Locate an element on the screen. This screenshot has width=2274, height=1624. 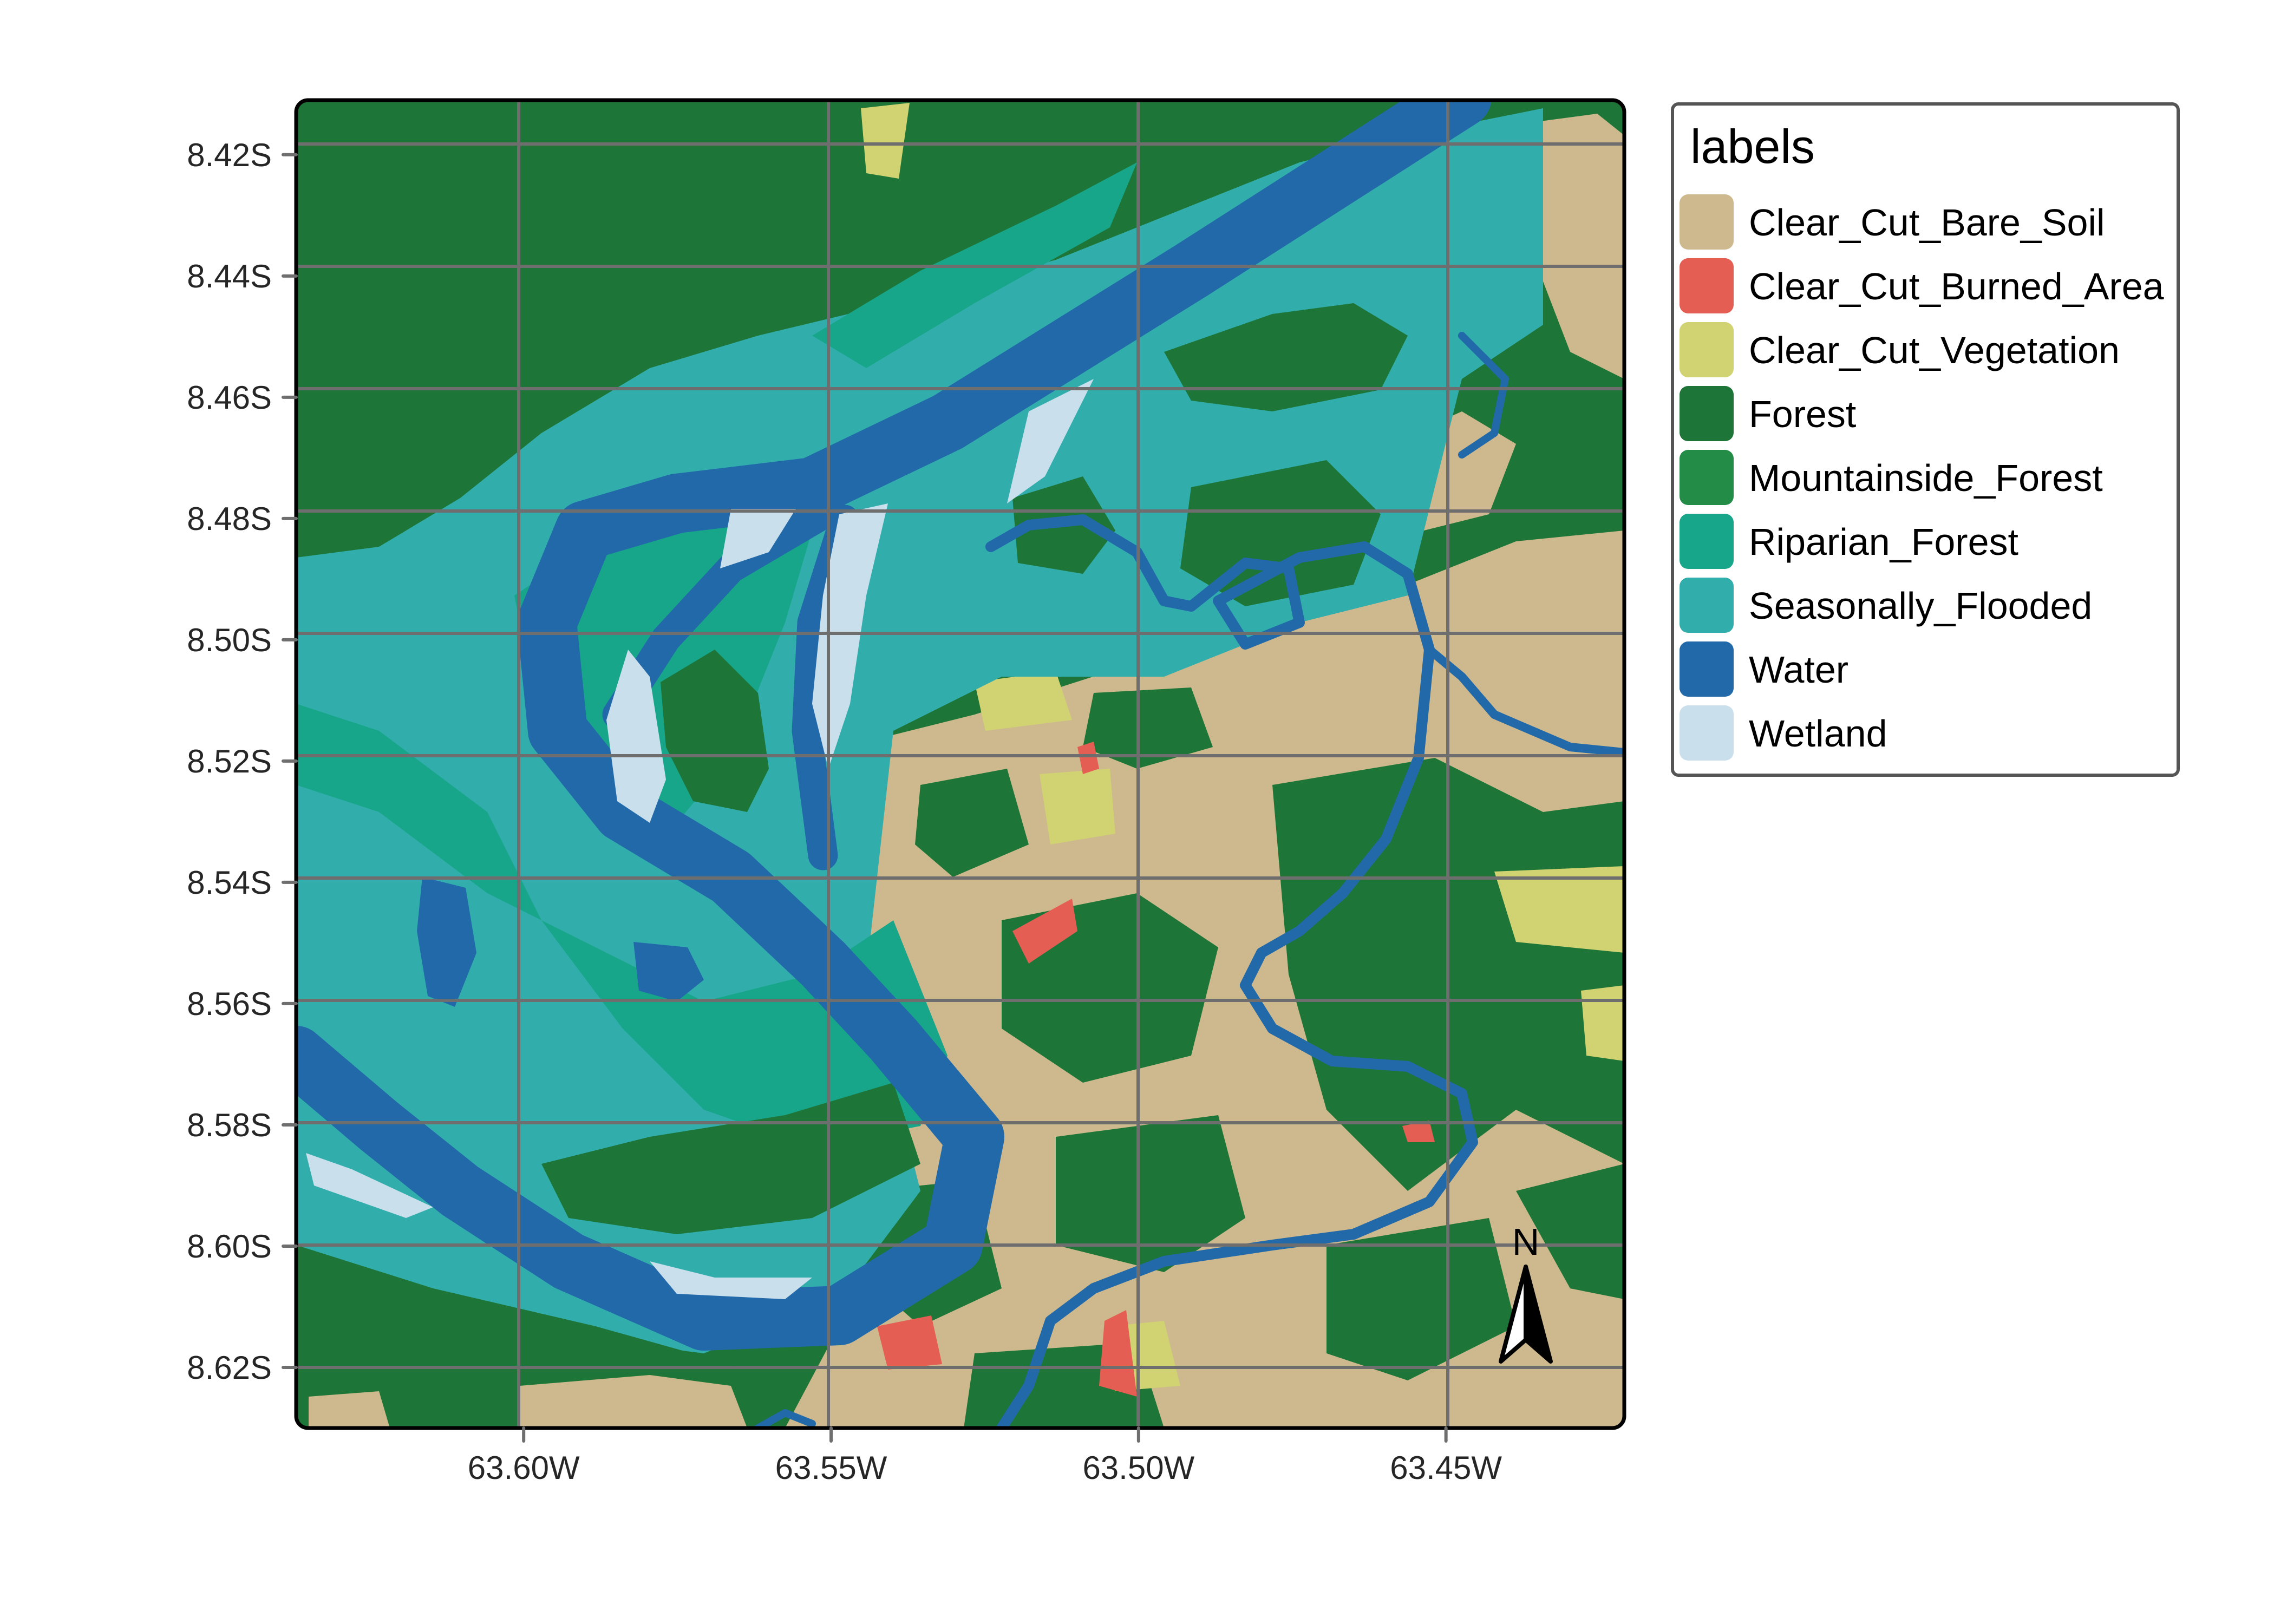
north-arrow-label: N is located at coordinates (1526, 1242).